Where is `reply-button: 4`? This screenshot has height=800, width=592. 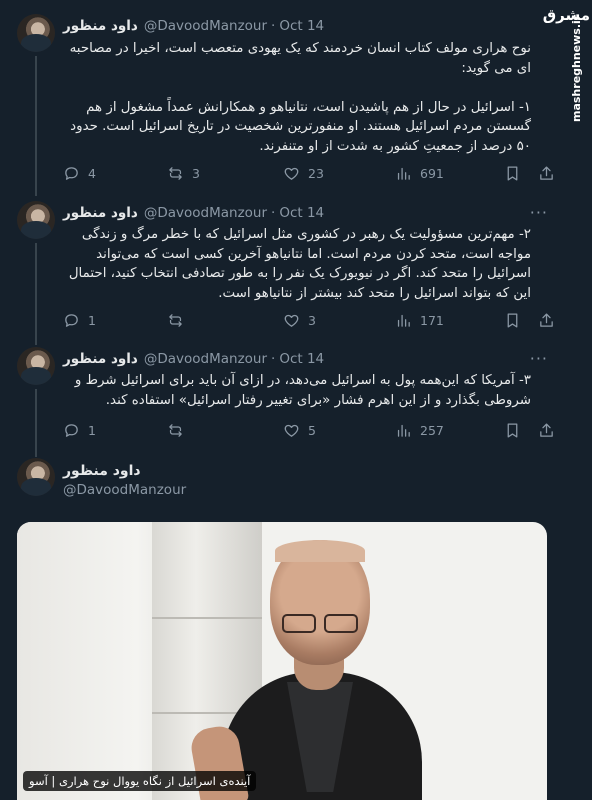
reply-button: 4 is located at coordinates (79, 173).